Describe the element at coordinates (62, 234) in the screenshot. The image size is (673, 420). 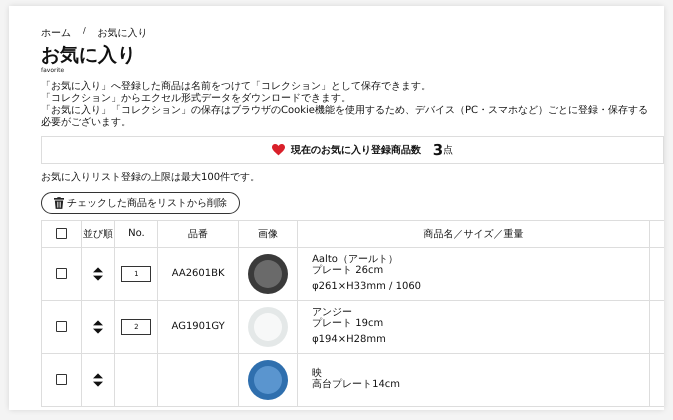
I see `select-all-checkbox` at that location.